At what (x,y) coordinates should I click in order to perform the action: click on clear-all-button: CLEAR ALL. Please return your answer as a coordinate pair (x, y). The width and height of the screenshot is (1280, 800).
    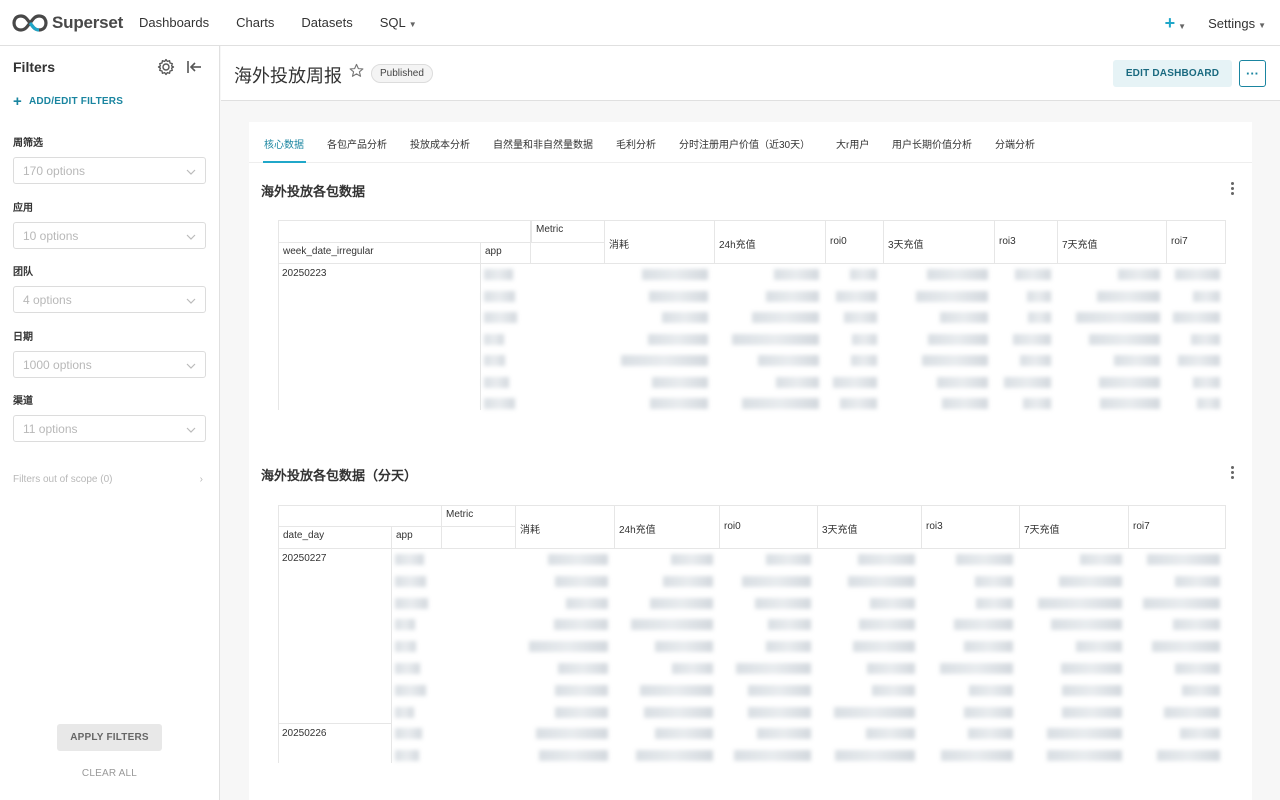
    Looking at the image, I should click on (109, 773).